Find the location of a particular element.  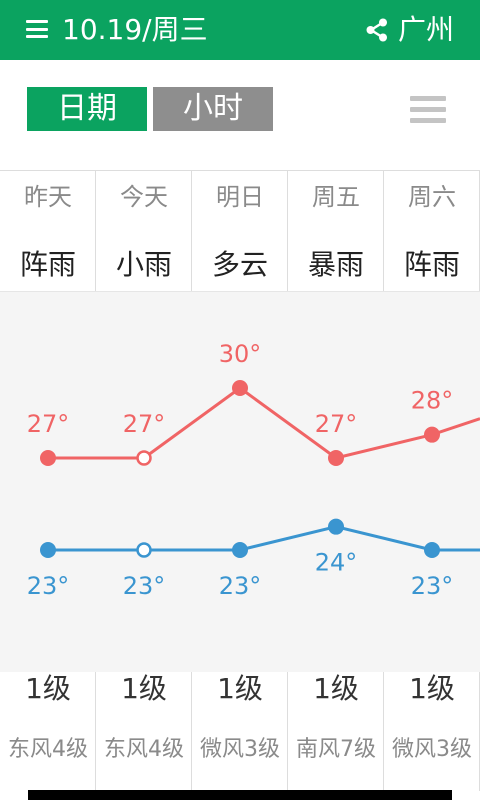

share-icon is located at coordinates (377, 30).